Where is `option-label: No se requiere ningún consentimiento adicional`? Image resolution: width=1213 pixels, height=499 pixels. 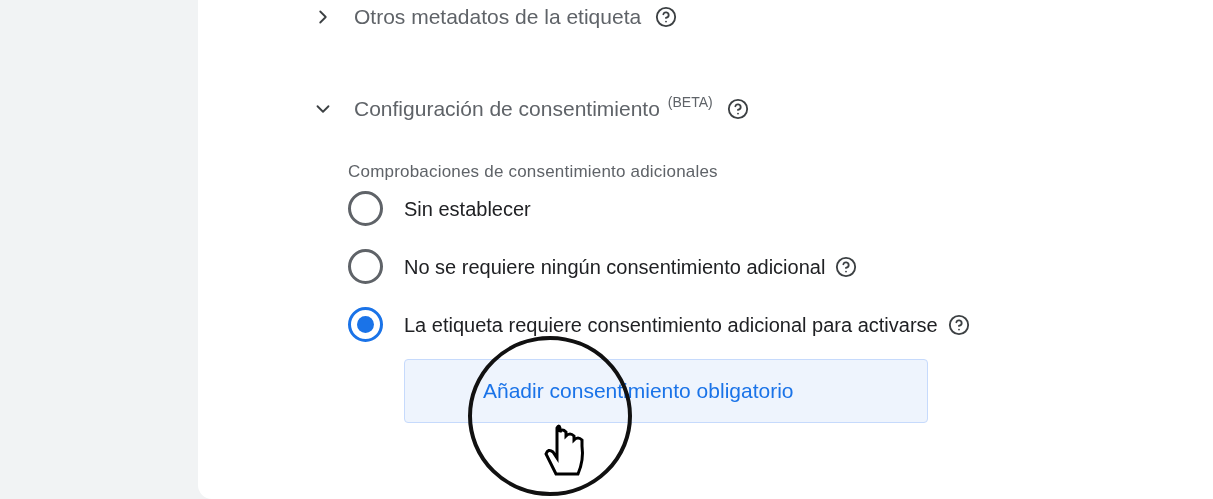
option-label: No se requiere ningún consentimiento adicional is located at coordinates (615, 267).